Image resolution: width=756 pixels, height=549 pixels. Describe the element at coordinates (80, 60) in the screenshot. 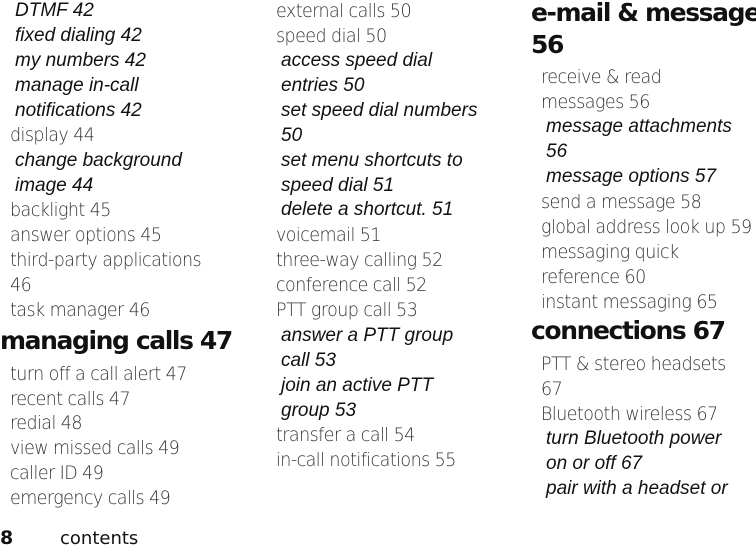

I see `toc-subentry: my numbers 42` at that location.